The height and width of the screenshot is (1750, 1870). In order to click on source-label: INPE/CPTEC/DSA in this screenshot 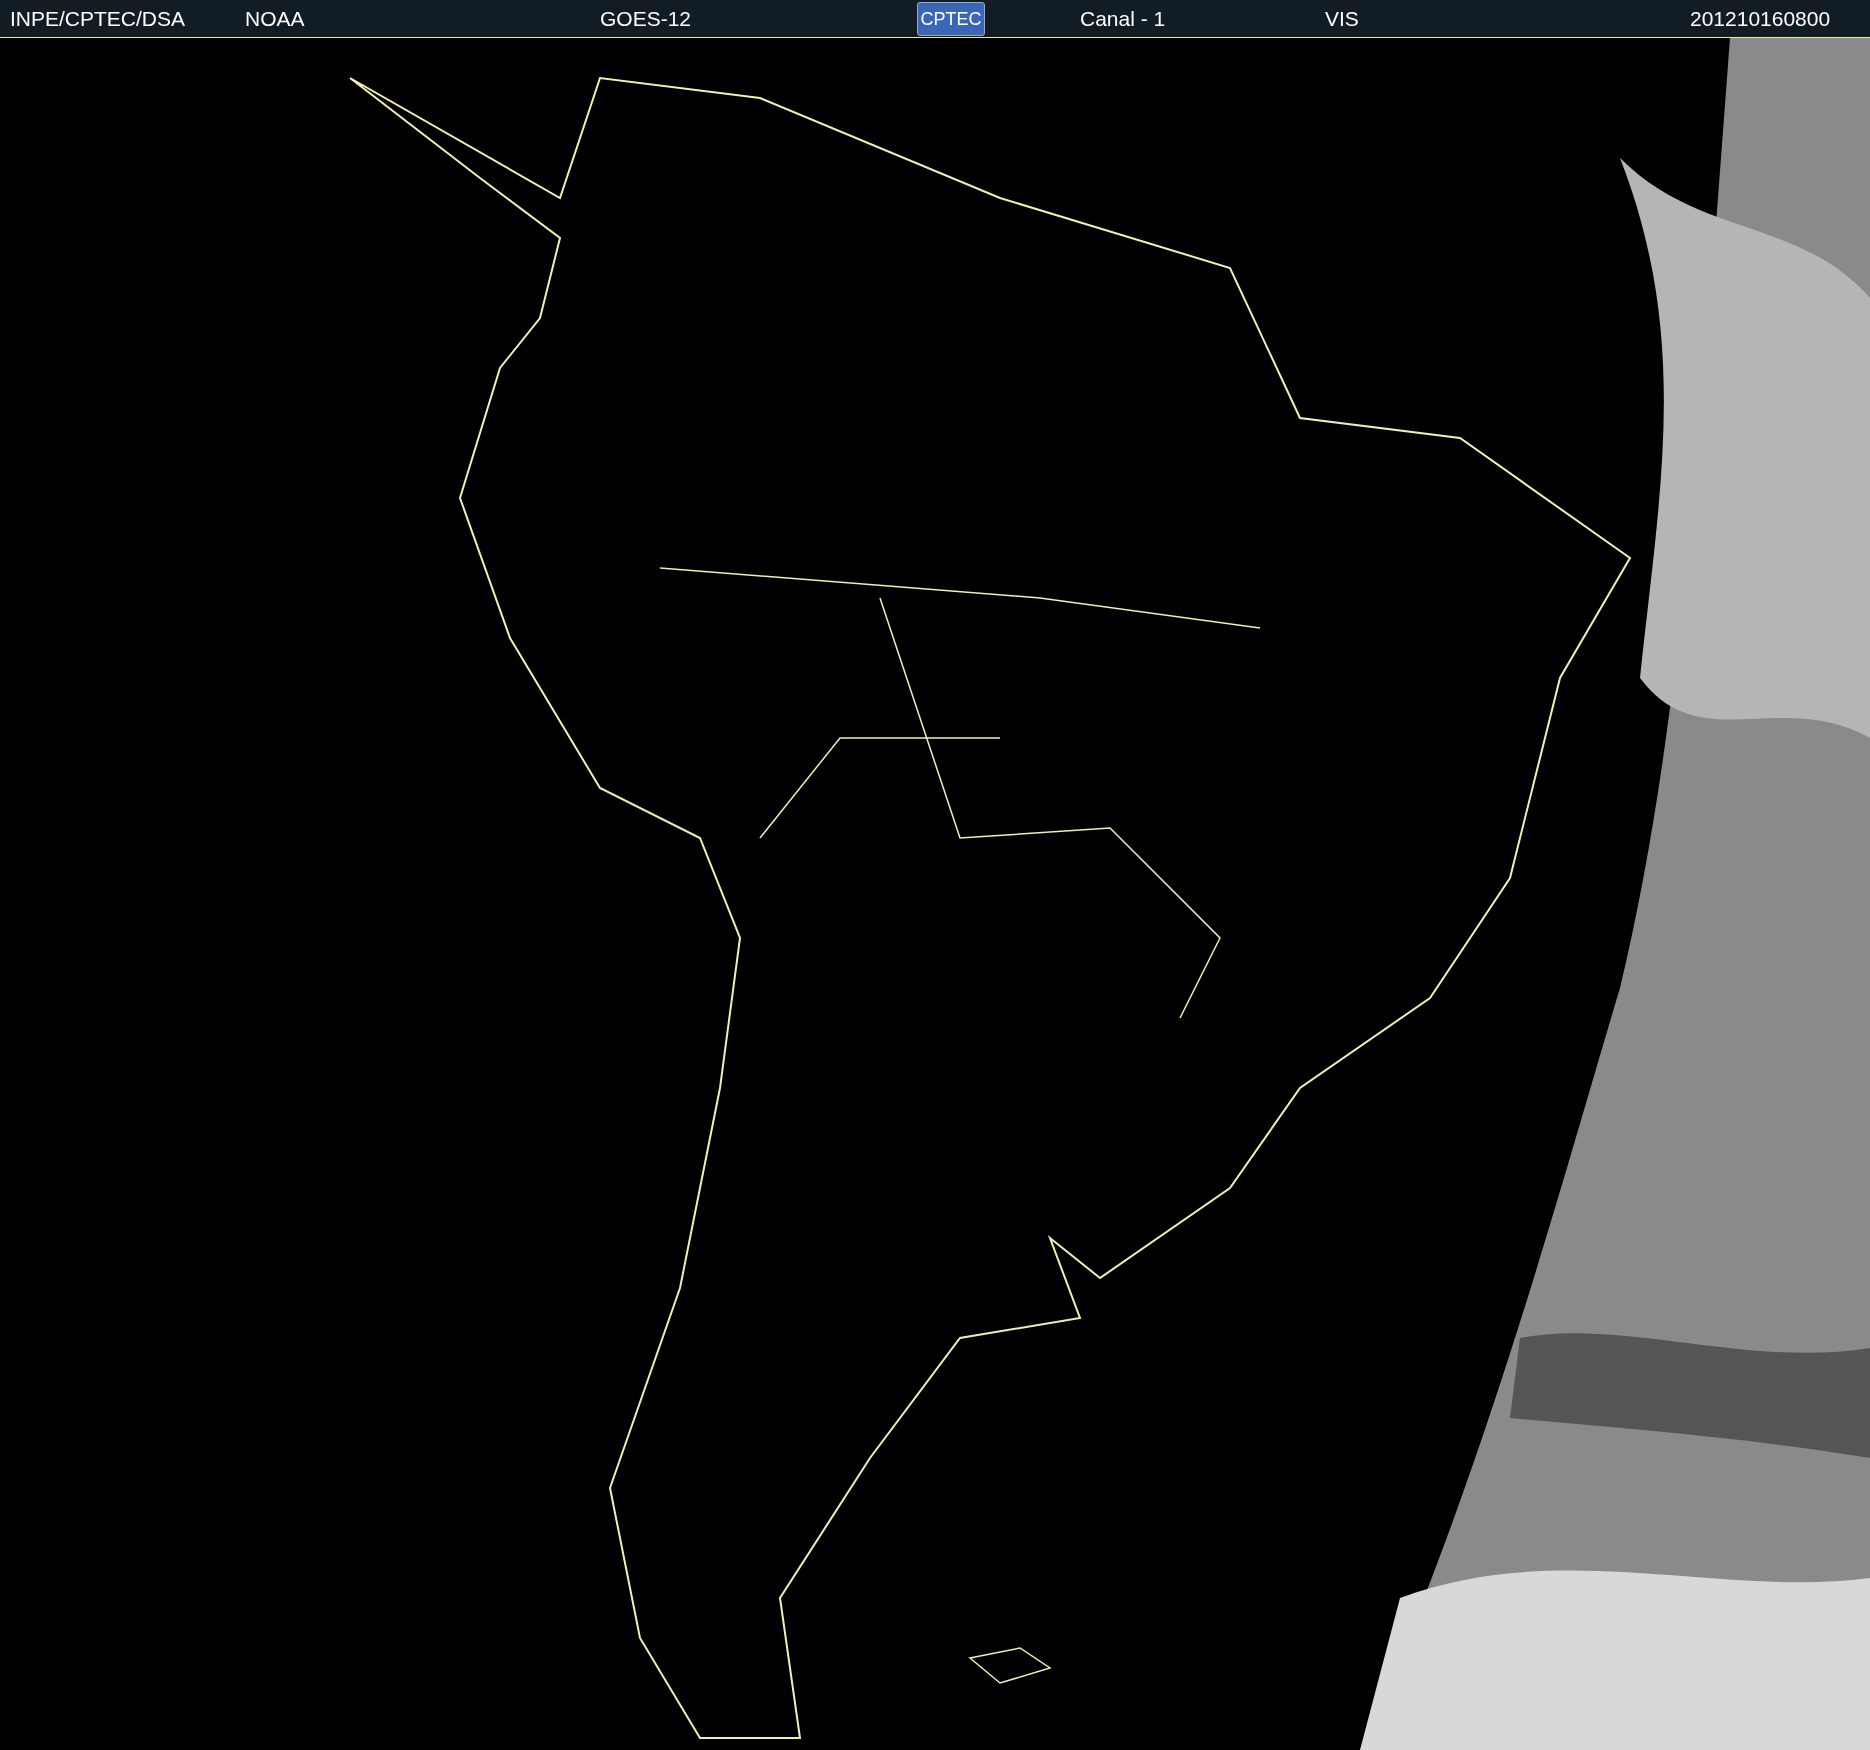, I will do `click(98, 18)`.